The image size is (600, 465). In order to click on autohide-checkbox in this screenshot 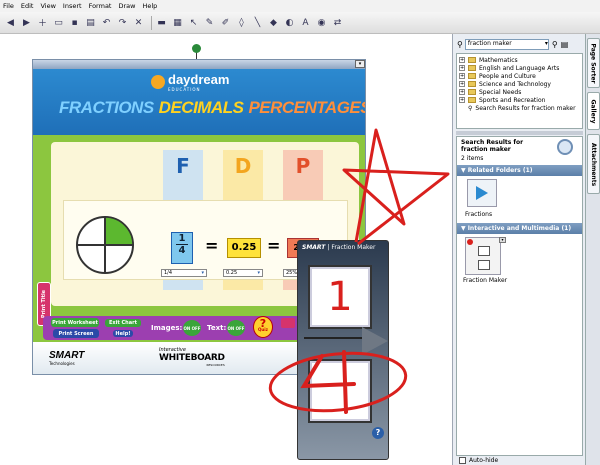, I will do `click(462, 460)`.